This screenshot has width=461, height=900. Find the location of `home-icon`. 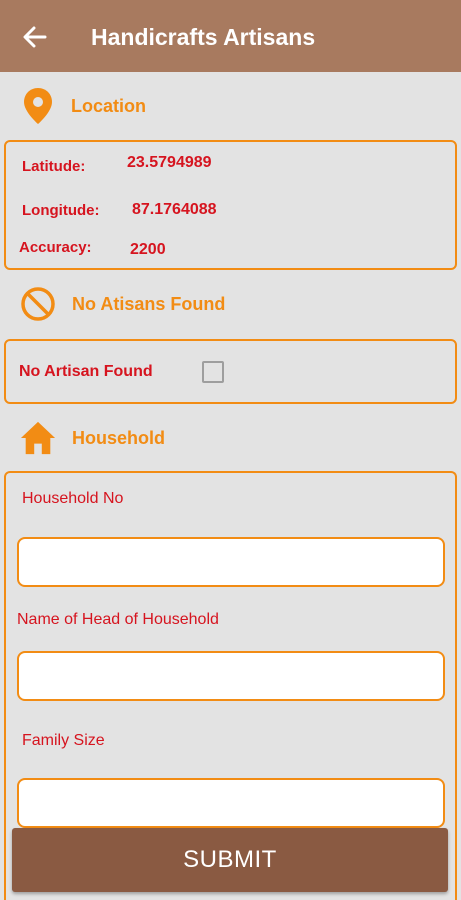

home-icon is located at coordinates (38, 438).